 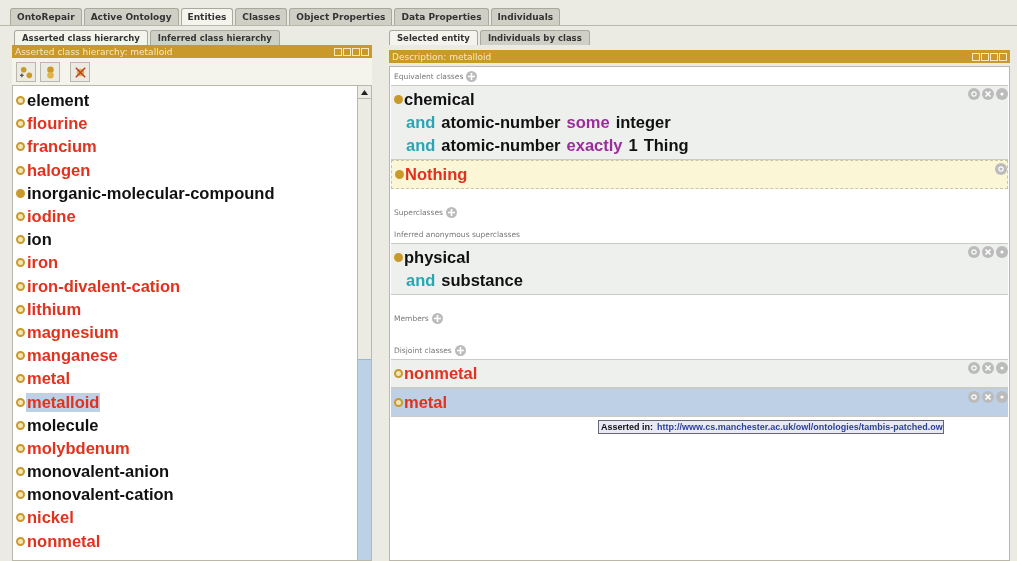 I want to click on class-tree-item: francium, so click(x=62, y=147).